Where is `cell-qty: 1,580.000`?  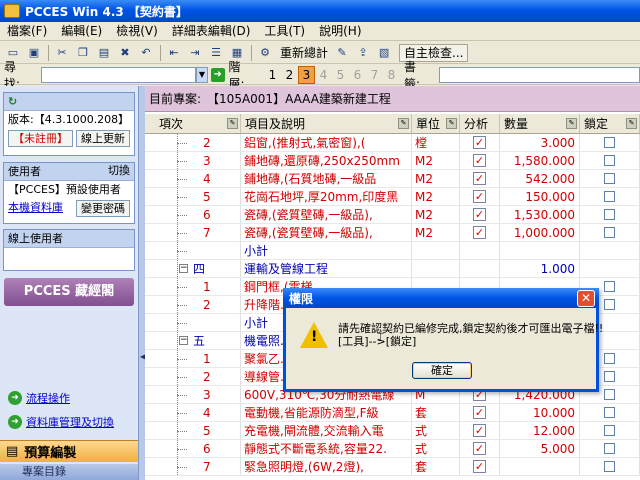 cell-qty: 1,580.000 is located at coordinates (540, 160).